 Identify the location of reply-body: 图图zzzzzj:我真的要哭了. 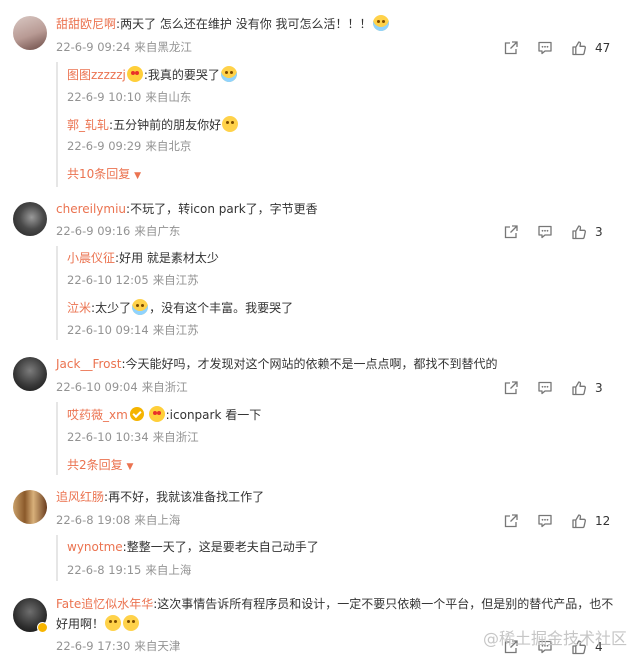
(152, 74).